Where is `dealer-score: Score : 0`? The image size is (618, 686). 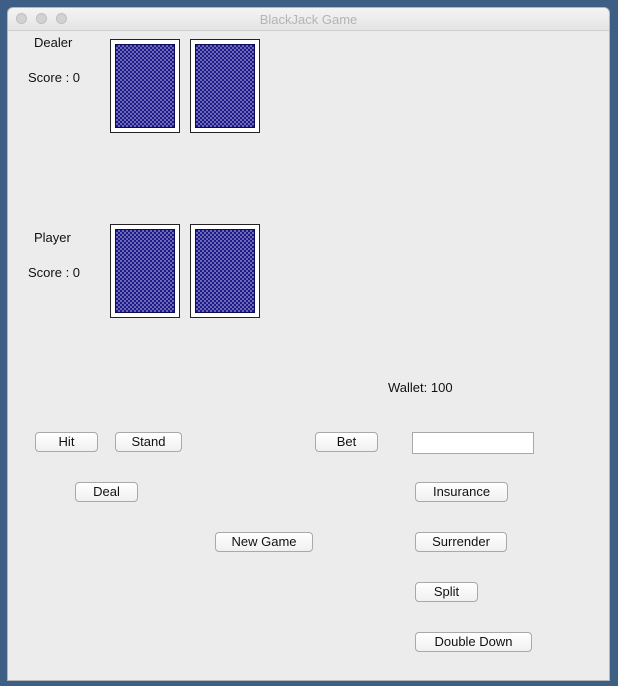 dealer-score: Score : 0 is located at coordinates (54, 77).